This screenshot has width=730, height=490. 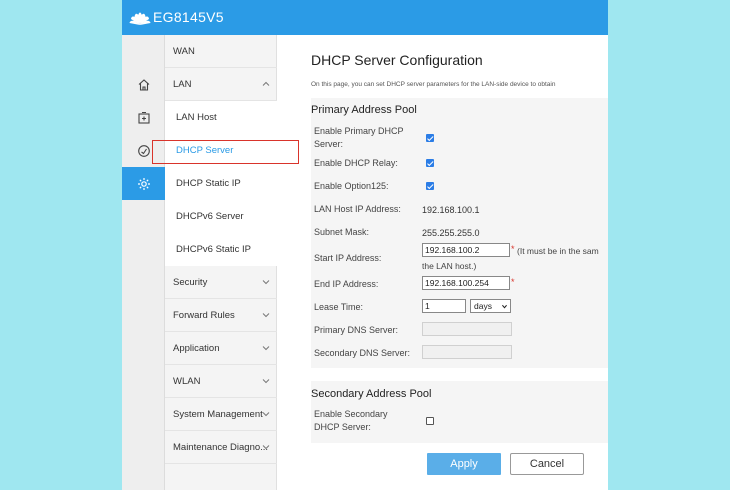 What do you see at coordinates (143, 150) in the screenshot?
I see `speedometer-icon` at bounding box center [143, 150].